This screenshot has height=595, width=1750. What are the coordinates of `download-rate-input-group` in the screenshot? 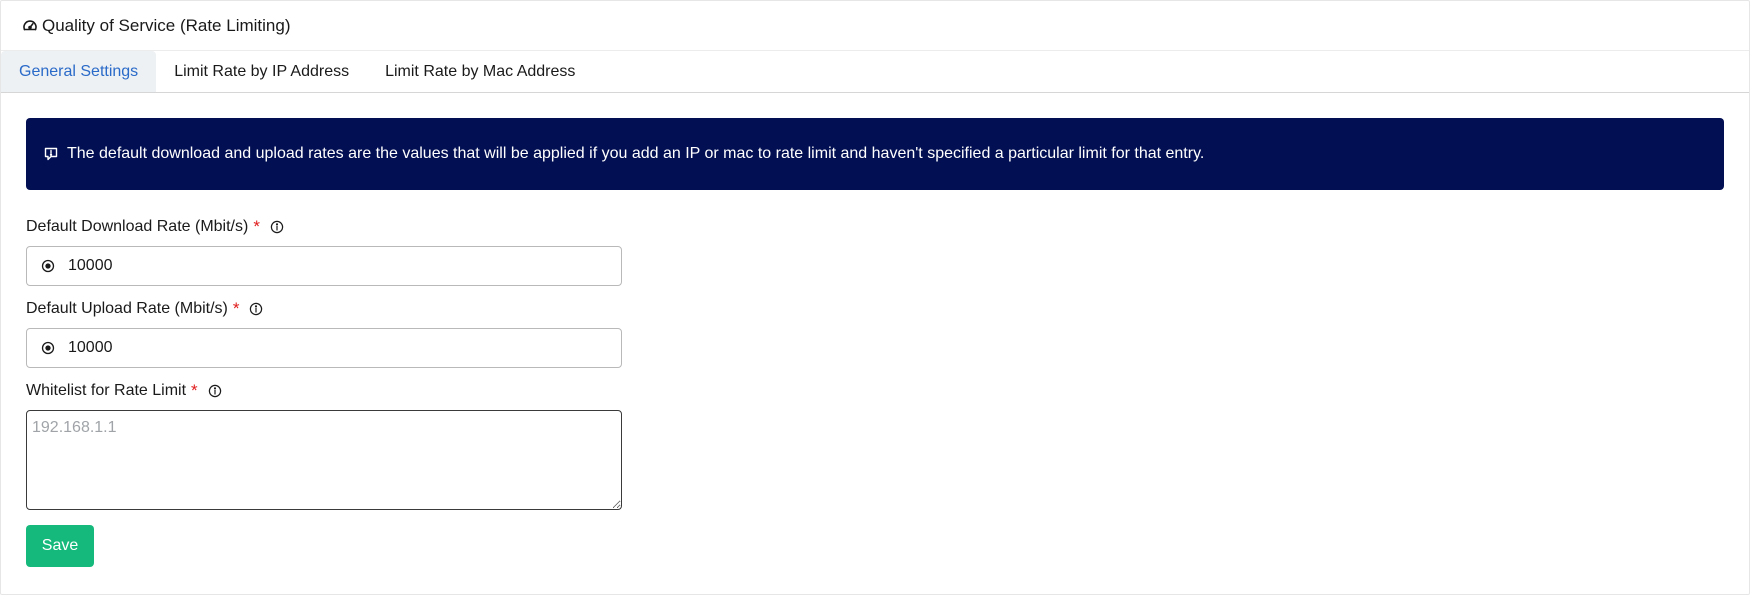 It's located at (324, 266).